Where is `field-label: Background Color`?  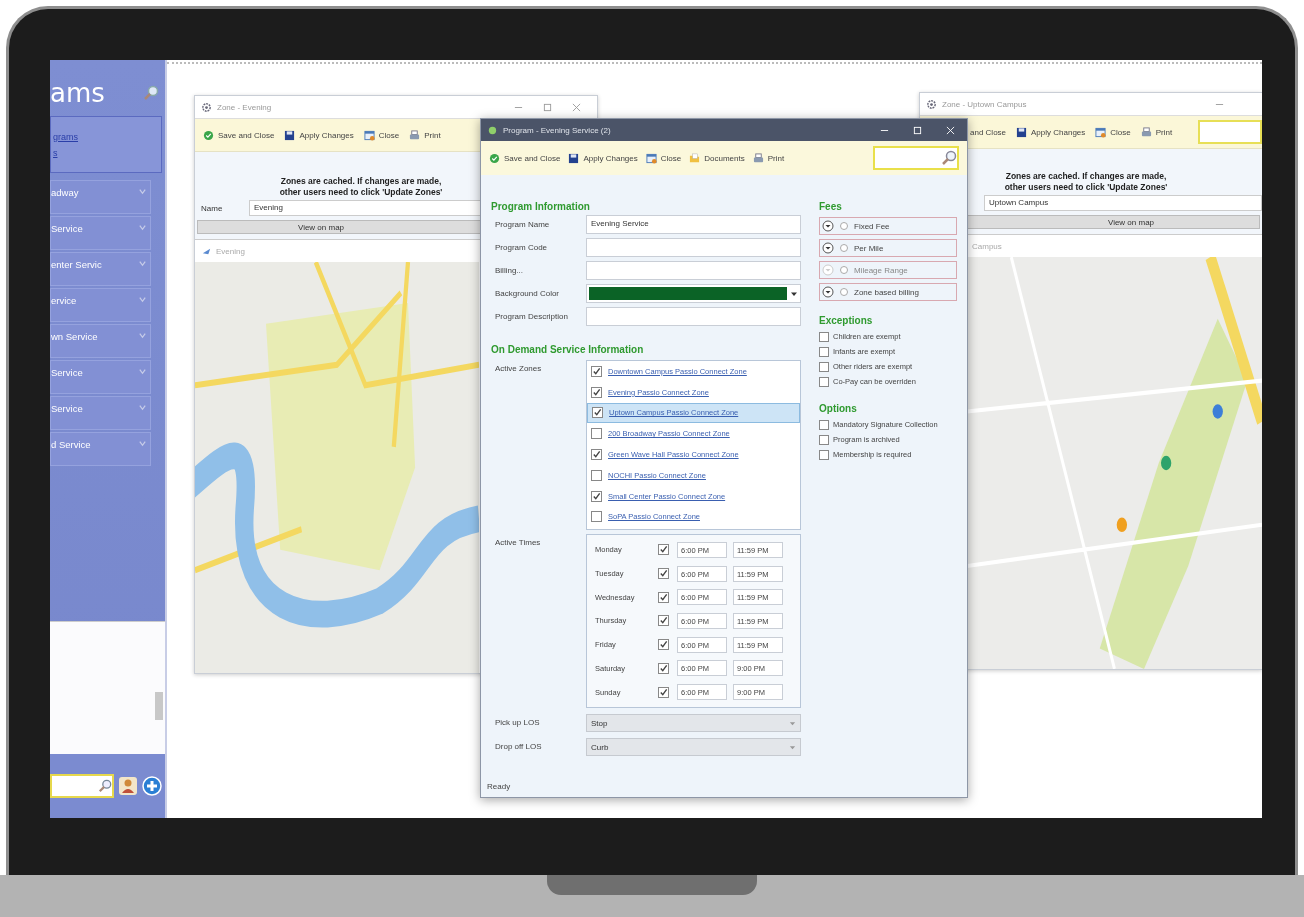
field-label: Background Color is located at coordinates (527, 293).